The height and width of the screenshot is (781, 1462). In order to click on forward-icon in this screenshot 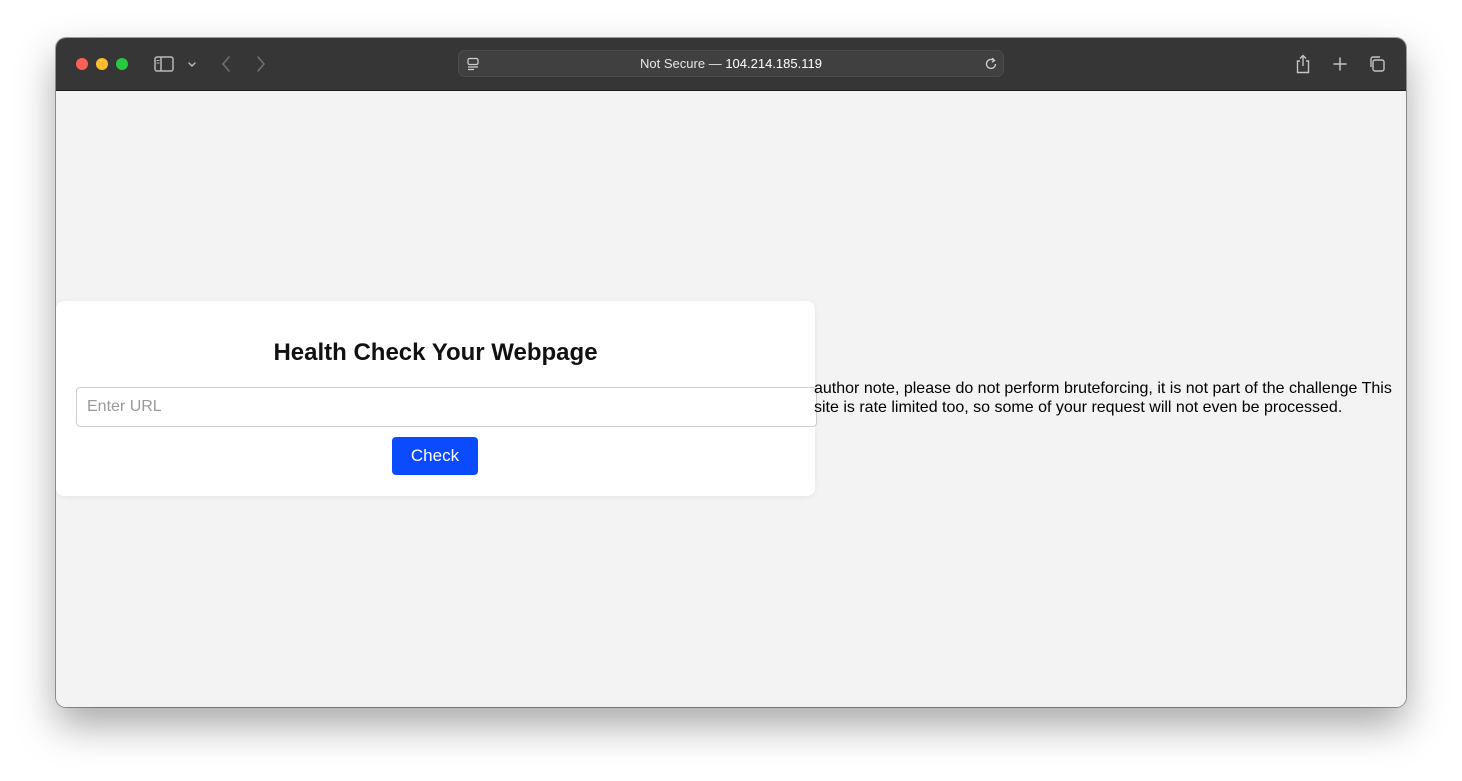, I will do `click(261, 64)`.